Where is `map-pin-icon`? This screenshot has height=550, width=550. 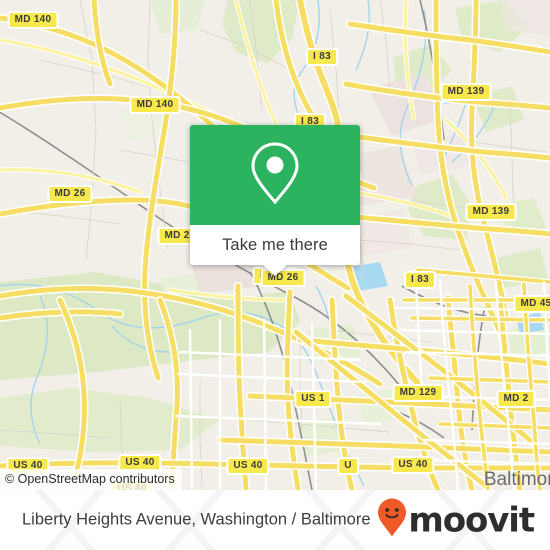
map-pin-icon is located at coordinates (275, 175).